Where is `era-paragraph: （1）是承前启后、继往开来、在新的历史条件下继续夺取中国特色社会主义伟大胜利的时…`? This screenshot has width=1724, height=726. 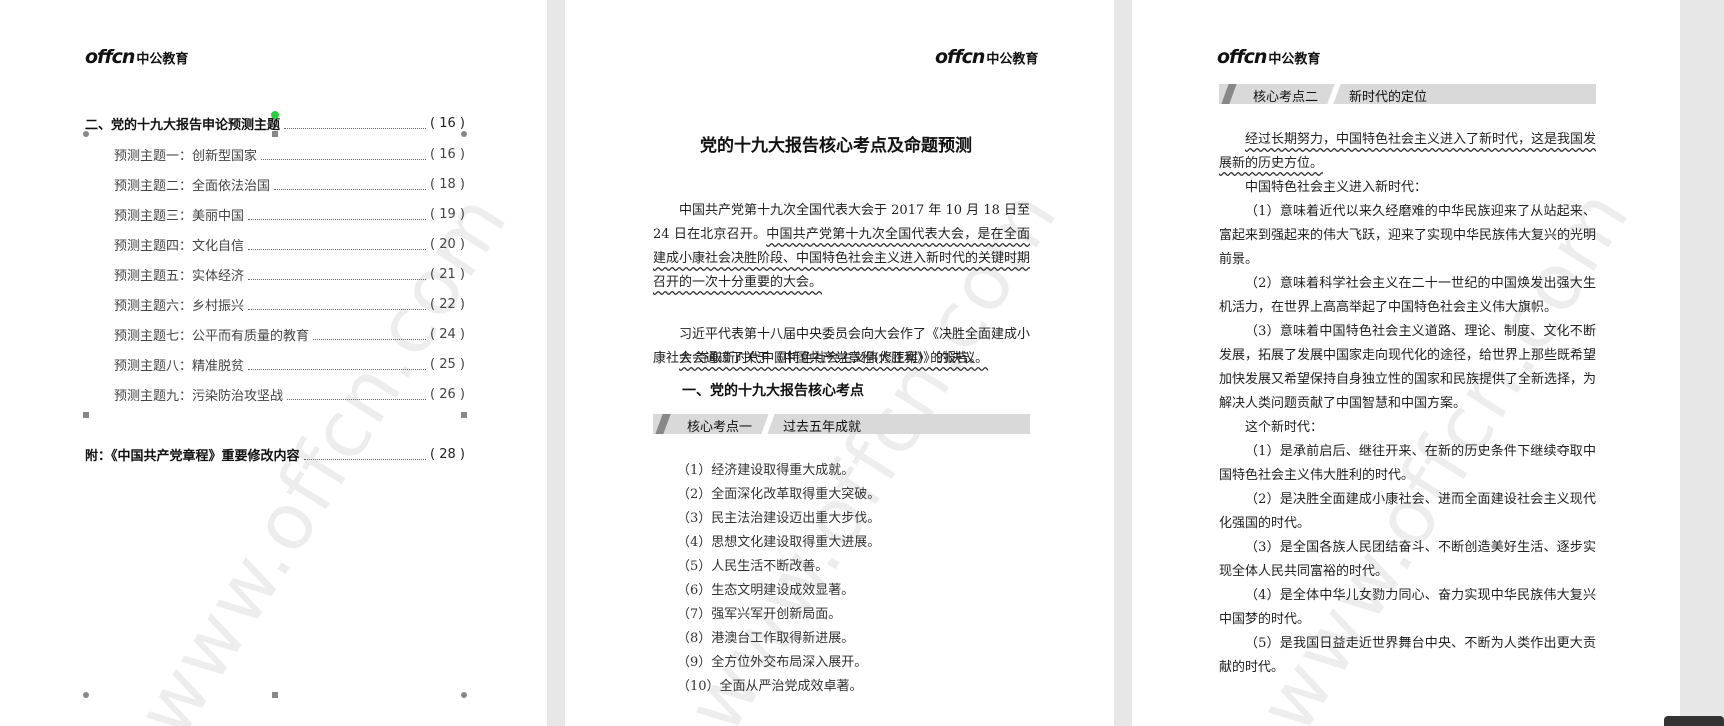 era-paragraph: （1）是承前启后、继往开来、在新的历史条件下继续夺取中国特色社会主义伟大胜利的时… is located at coordinates (1407, 463).